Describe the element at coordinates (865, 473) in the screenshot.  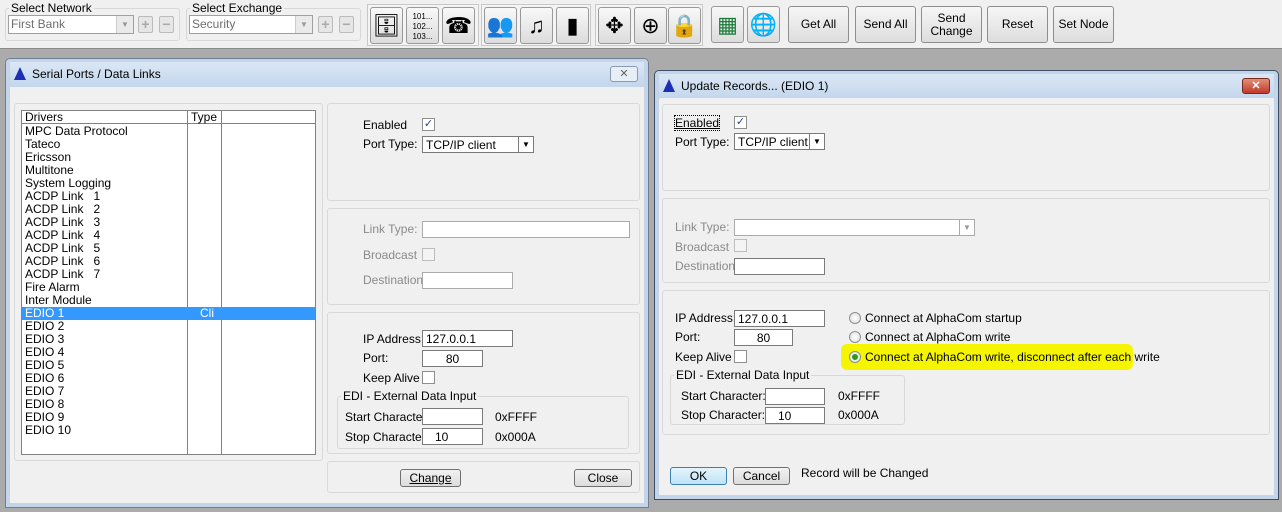
I see `status-text: Record will be Changed` at that location.